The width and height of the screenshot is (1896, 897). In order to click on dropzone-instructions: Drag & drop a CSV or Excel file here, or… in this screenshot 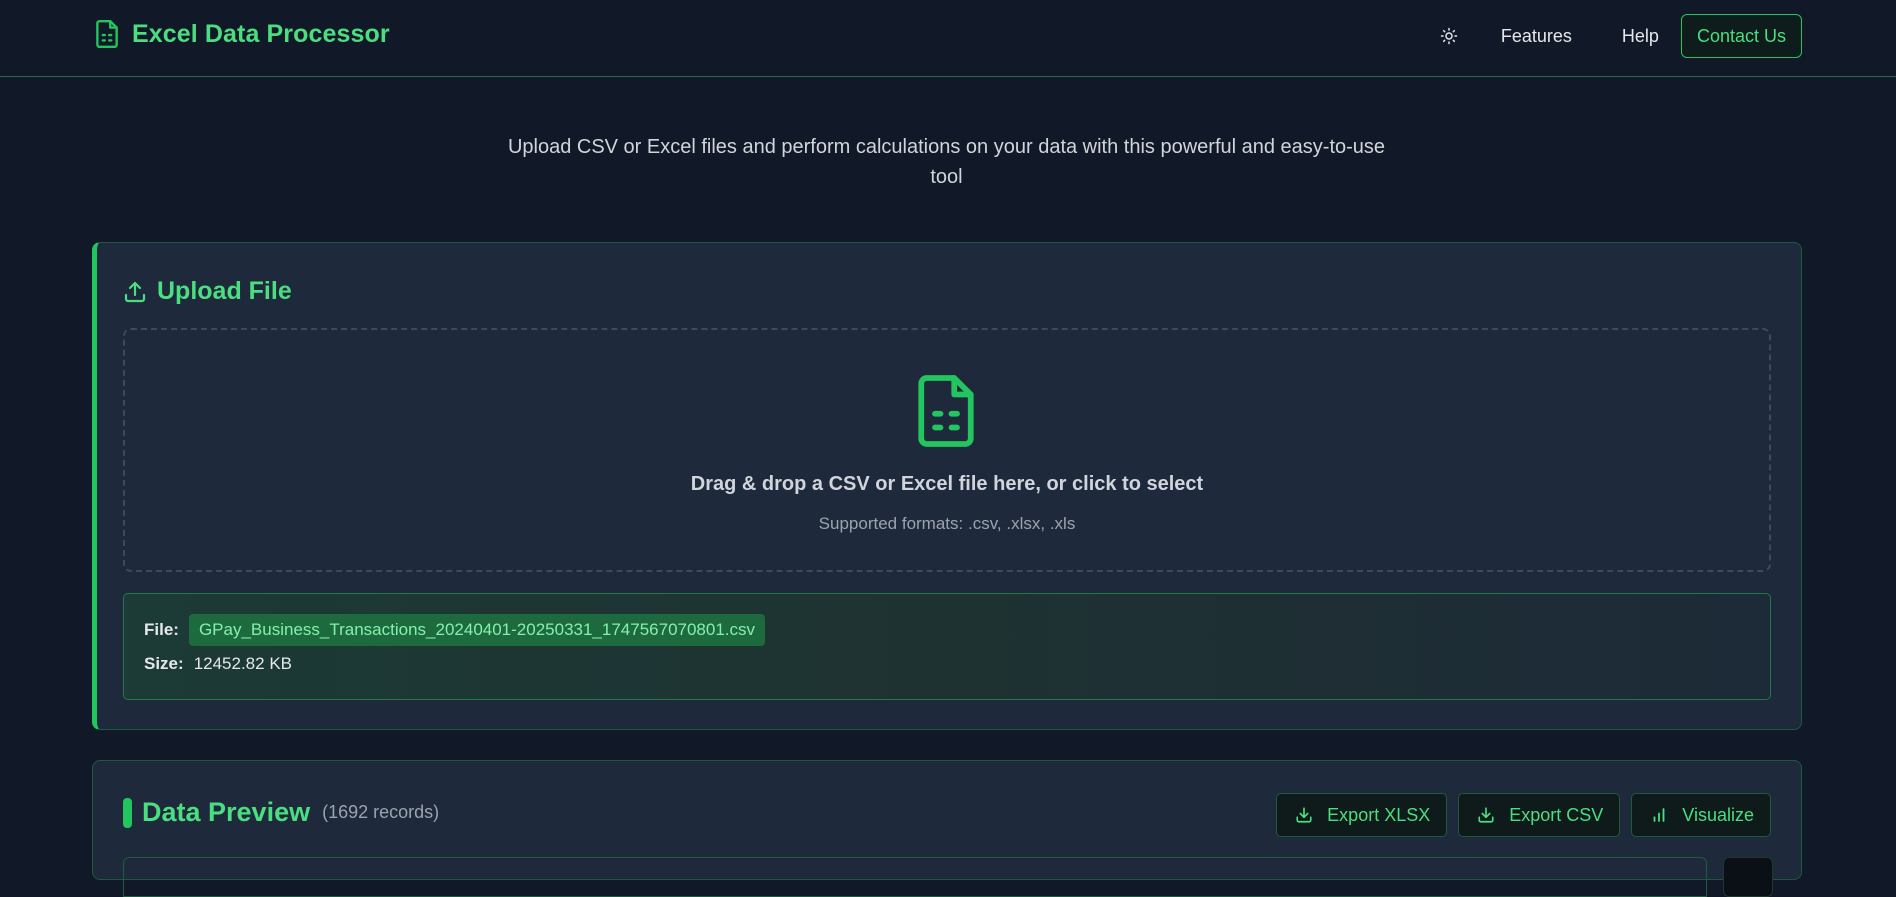, I will do `click(947, 484)`.